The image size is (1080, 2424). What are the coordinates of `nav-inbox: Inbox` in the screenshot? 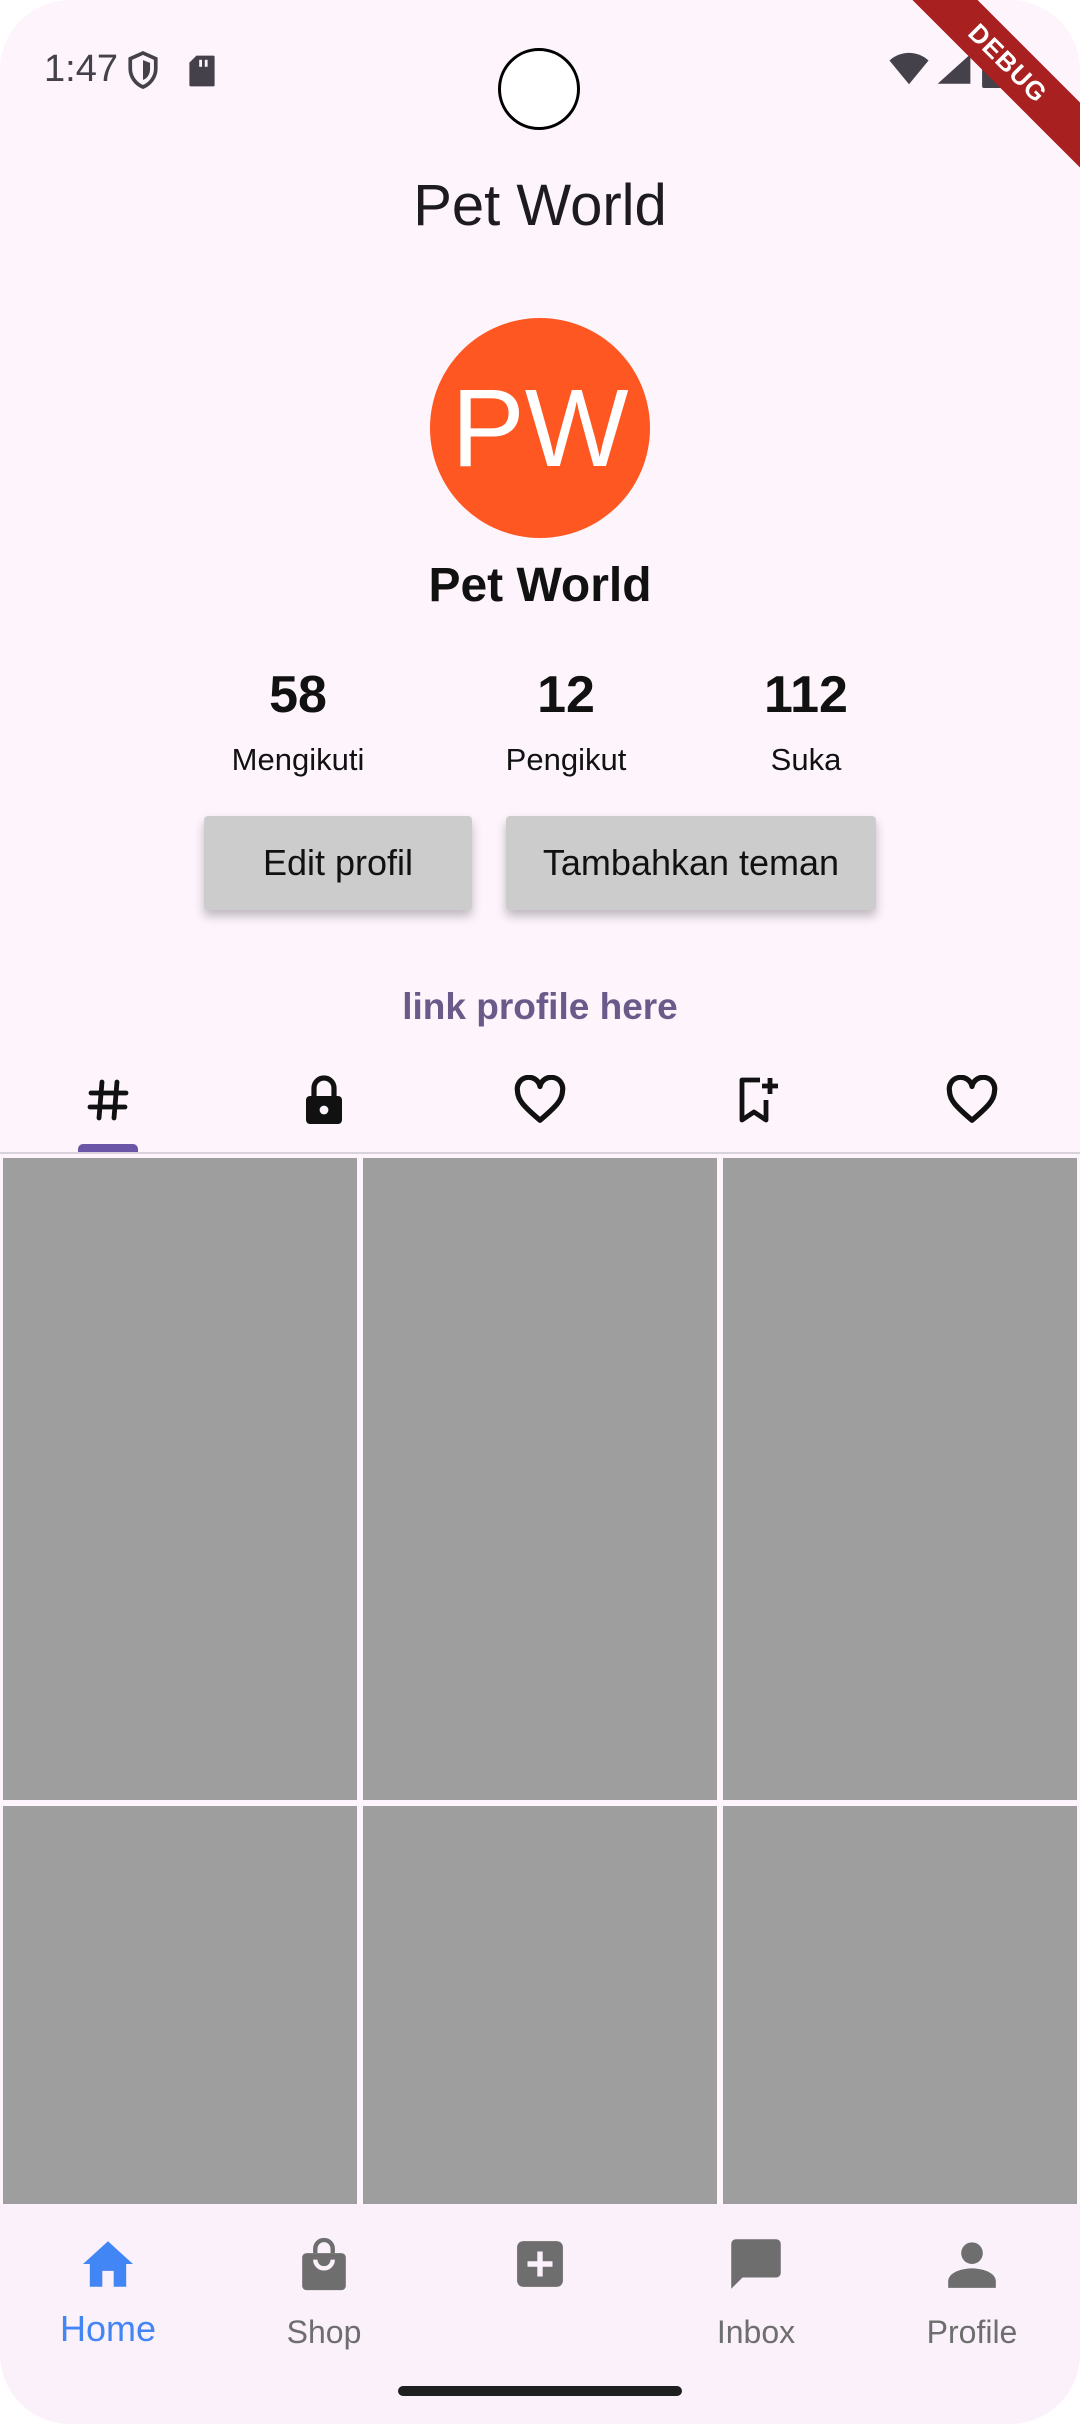 It's located at (756, 2291).